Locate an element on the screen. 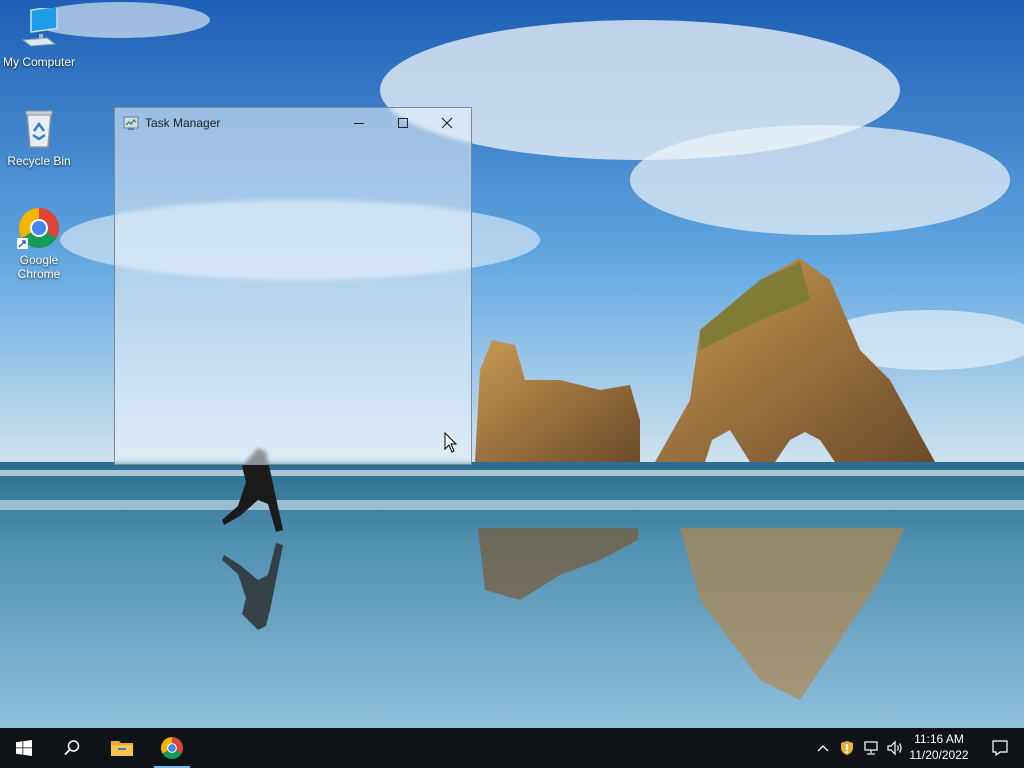  desktop-icon-google-chrome: Google Chrome is located at coordinates (39, 243).